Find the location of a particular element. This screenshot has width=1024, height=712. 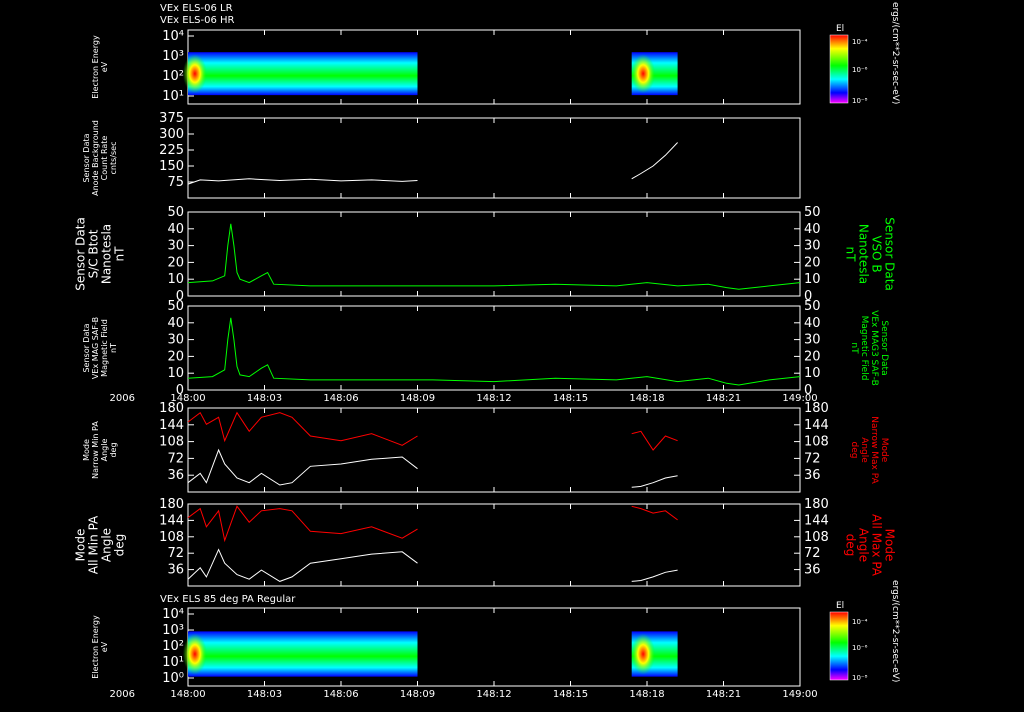

mag-saf-ylabel-left: Sensor Data VEx MAG SAF-B Magnetic Field nT is located at coordinates (100, 348).